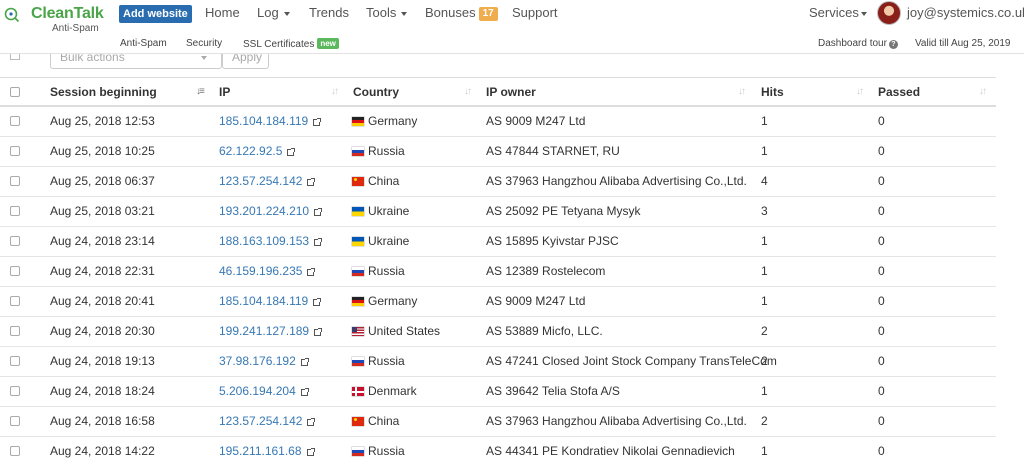  I want to click on cleantalk-logo: CleanTalk Anti-Spam, so click(59, 20).